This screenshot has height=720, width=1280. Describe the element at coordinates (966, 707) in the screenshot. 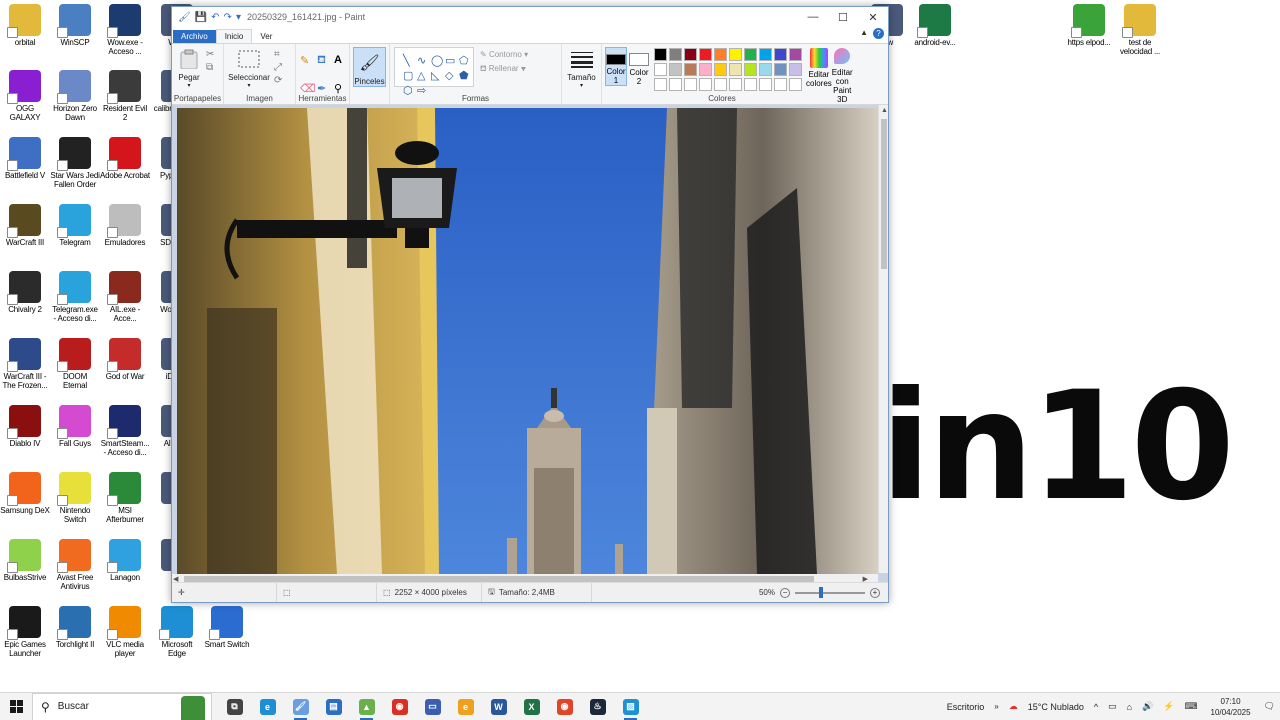

I see `desktop-toolbar: Escritorio` at that location.